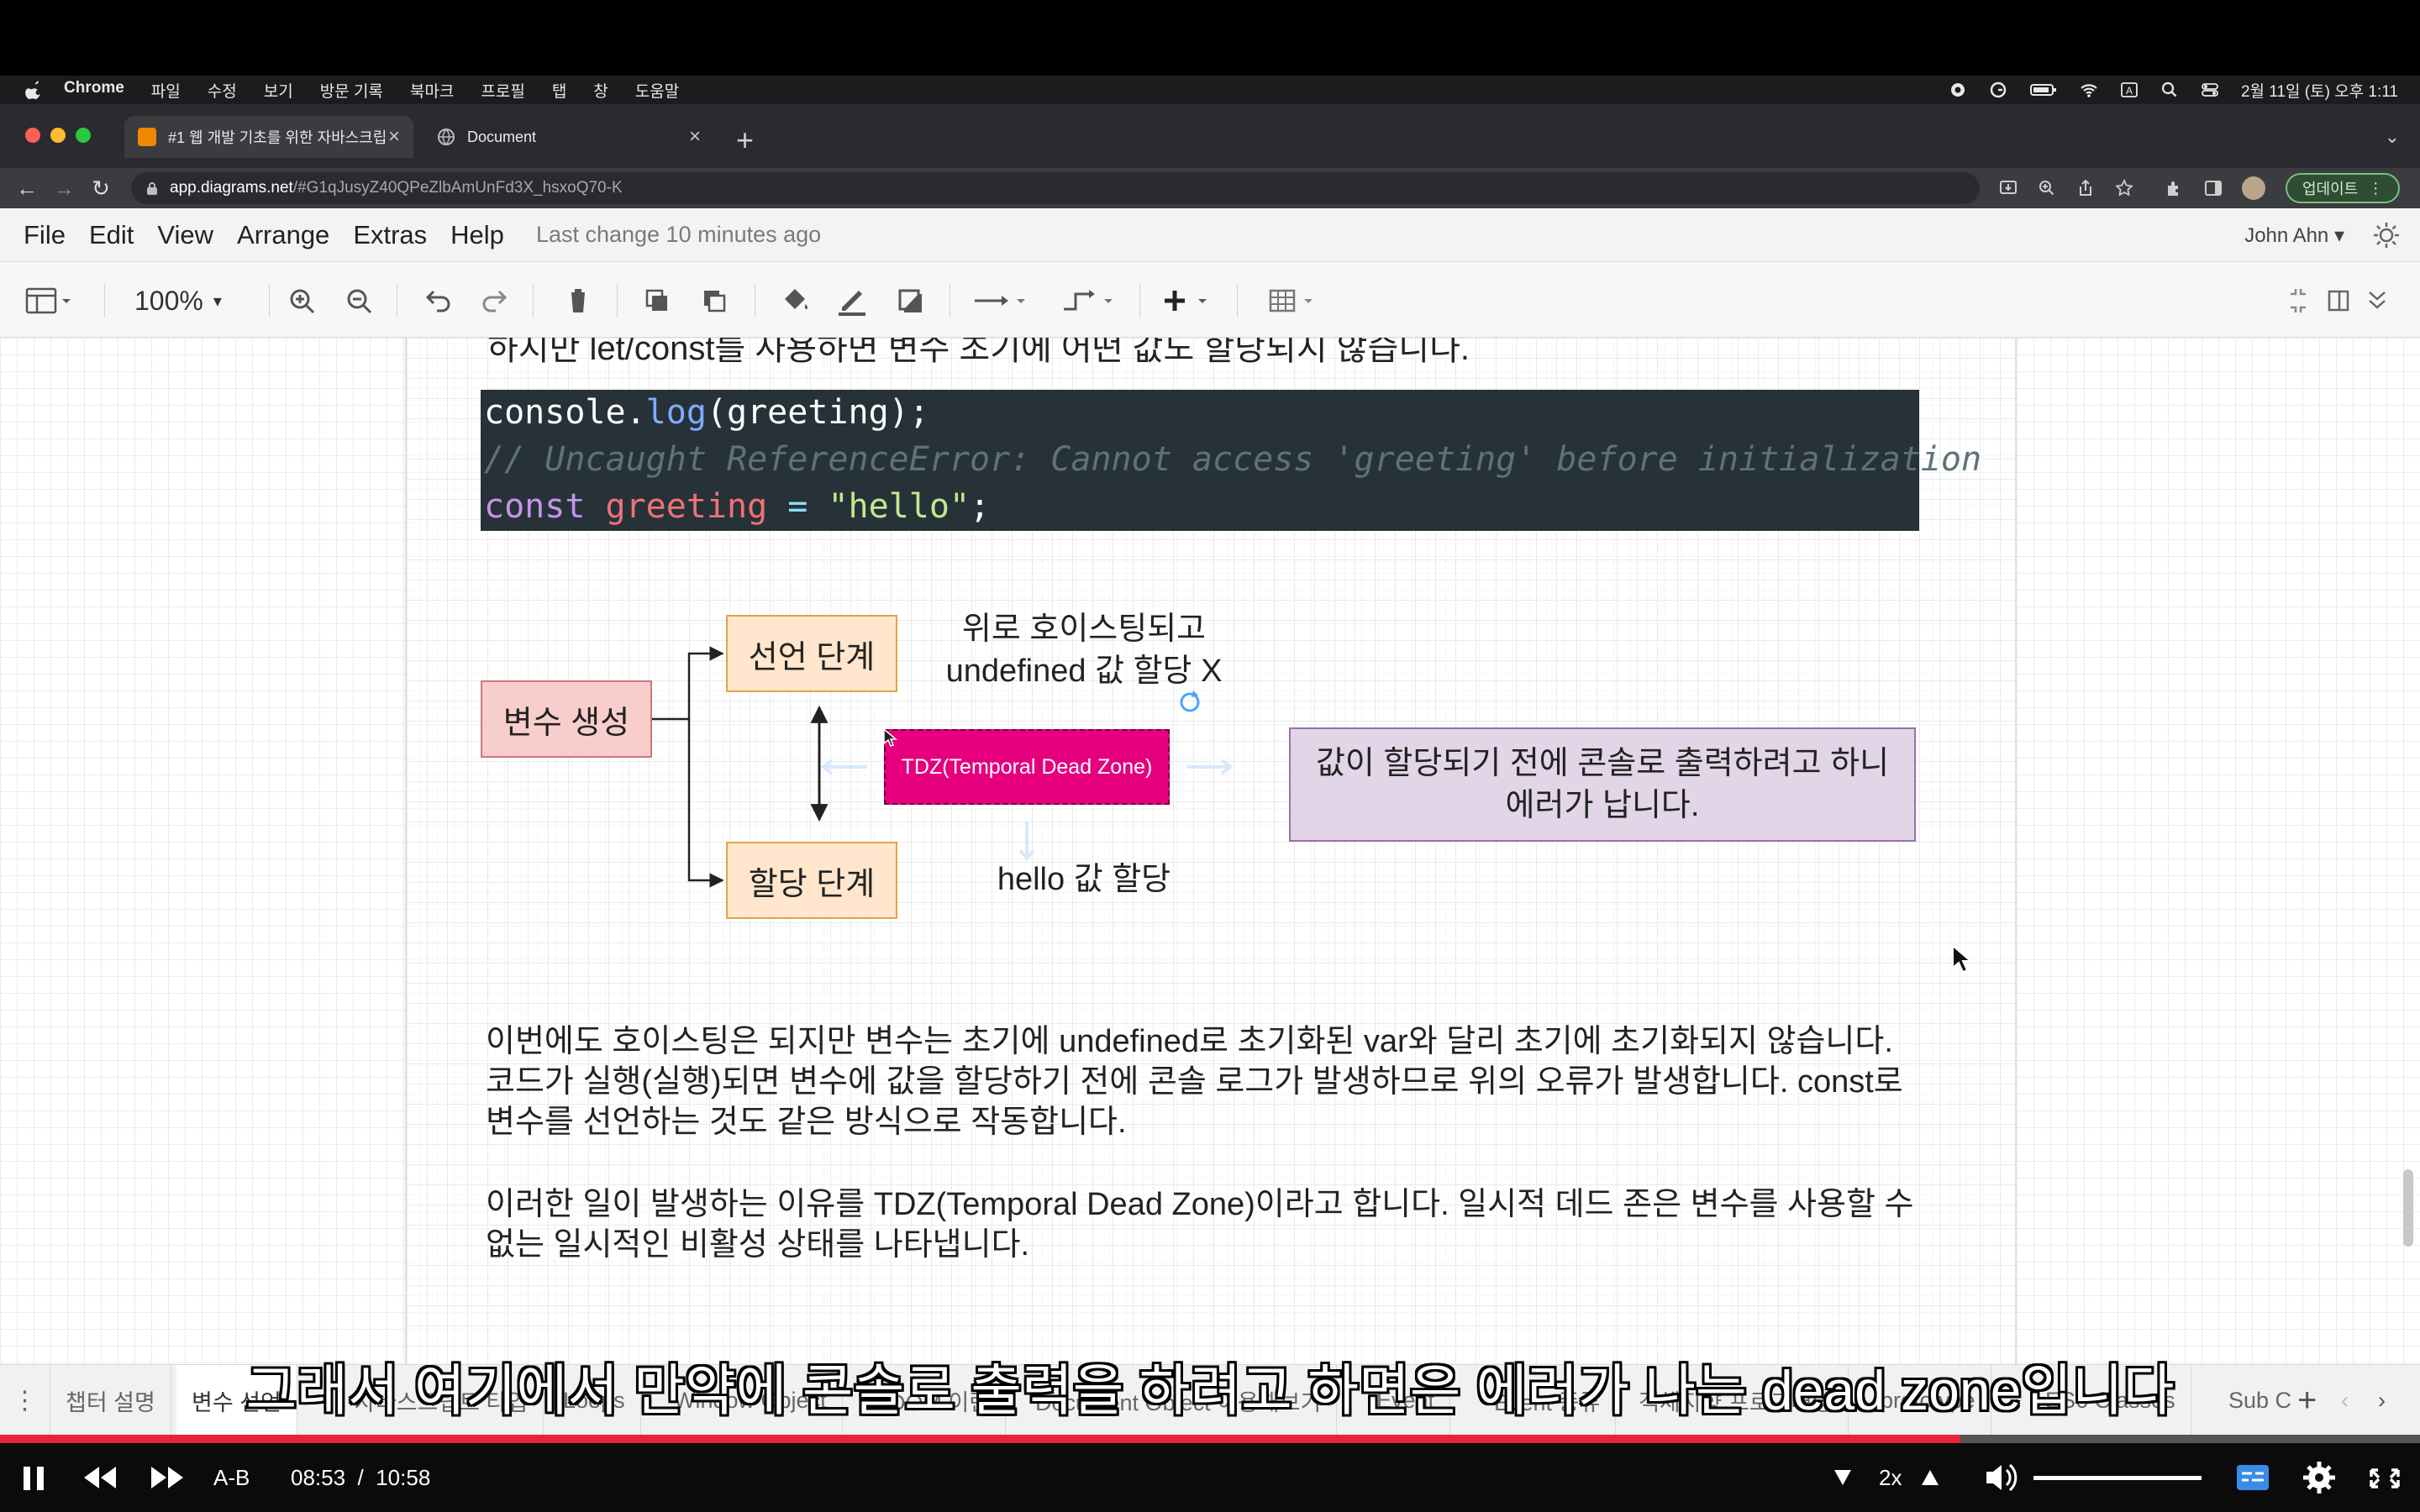 Image resolution: width=2420 pixels, height=1512 pixels. I want to click on speed-down-icon, so click(1843, 1477).